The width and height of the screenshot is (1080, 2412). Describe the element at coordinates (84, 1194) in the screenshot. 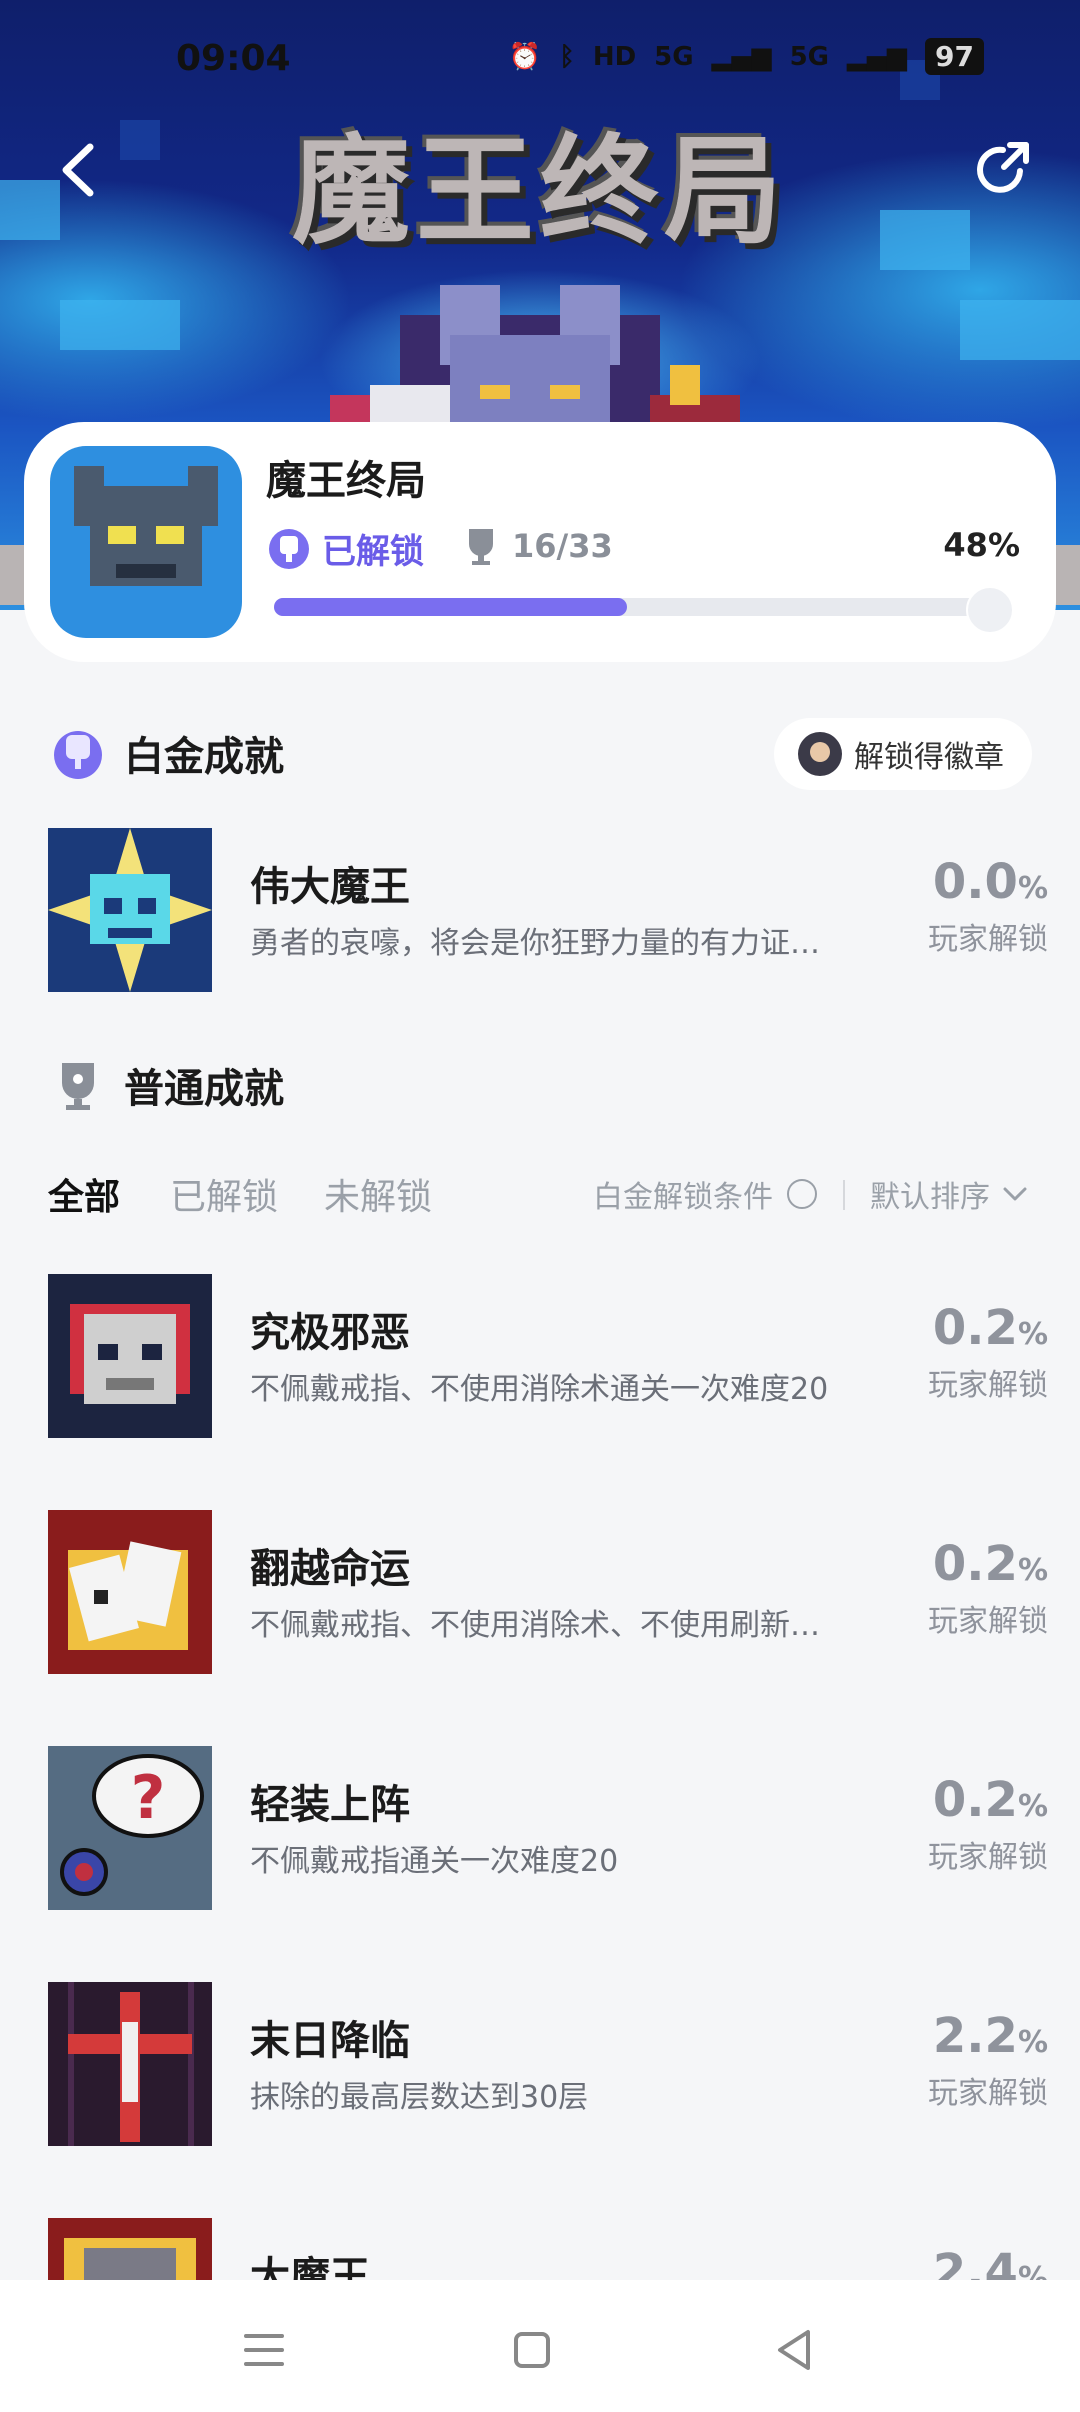

I see `tab-all: 全部` at that location.